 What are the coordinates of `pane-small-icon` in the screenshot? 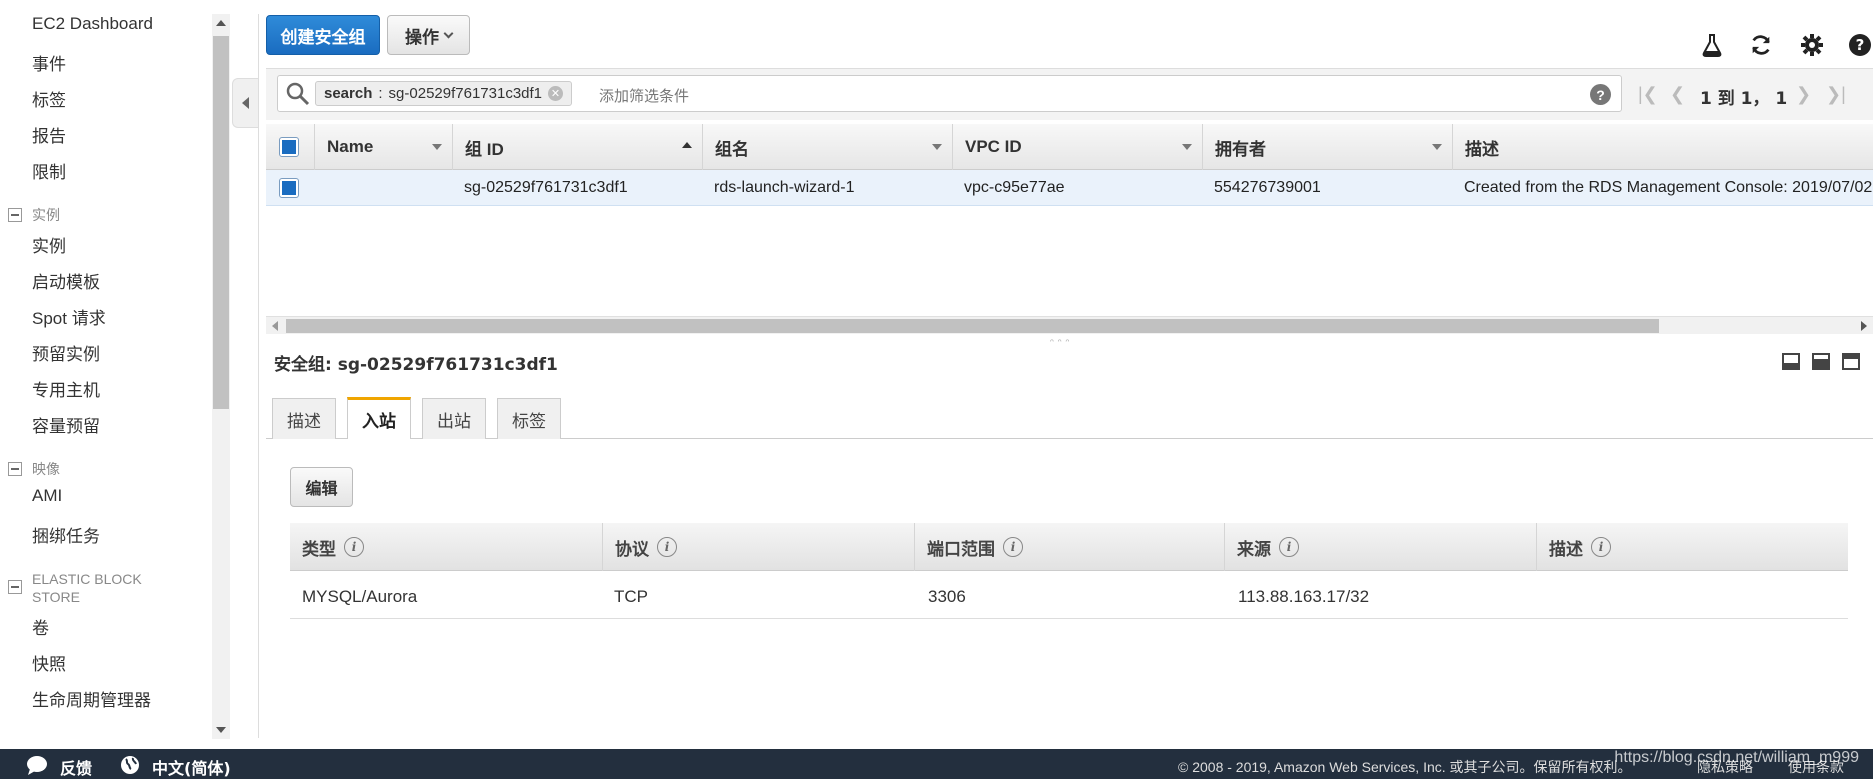 It's located at (1791, 361).